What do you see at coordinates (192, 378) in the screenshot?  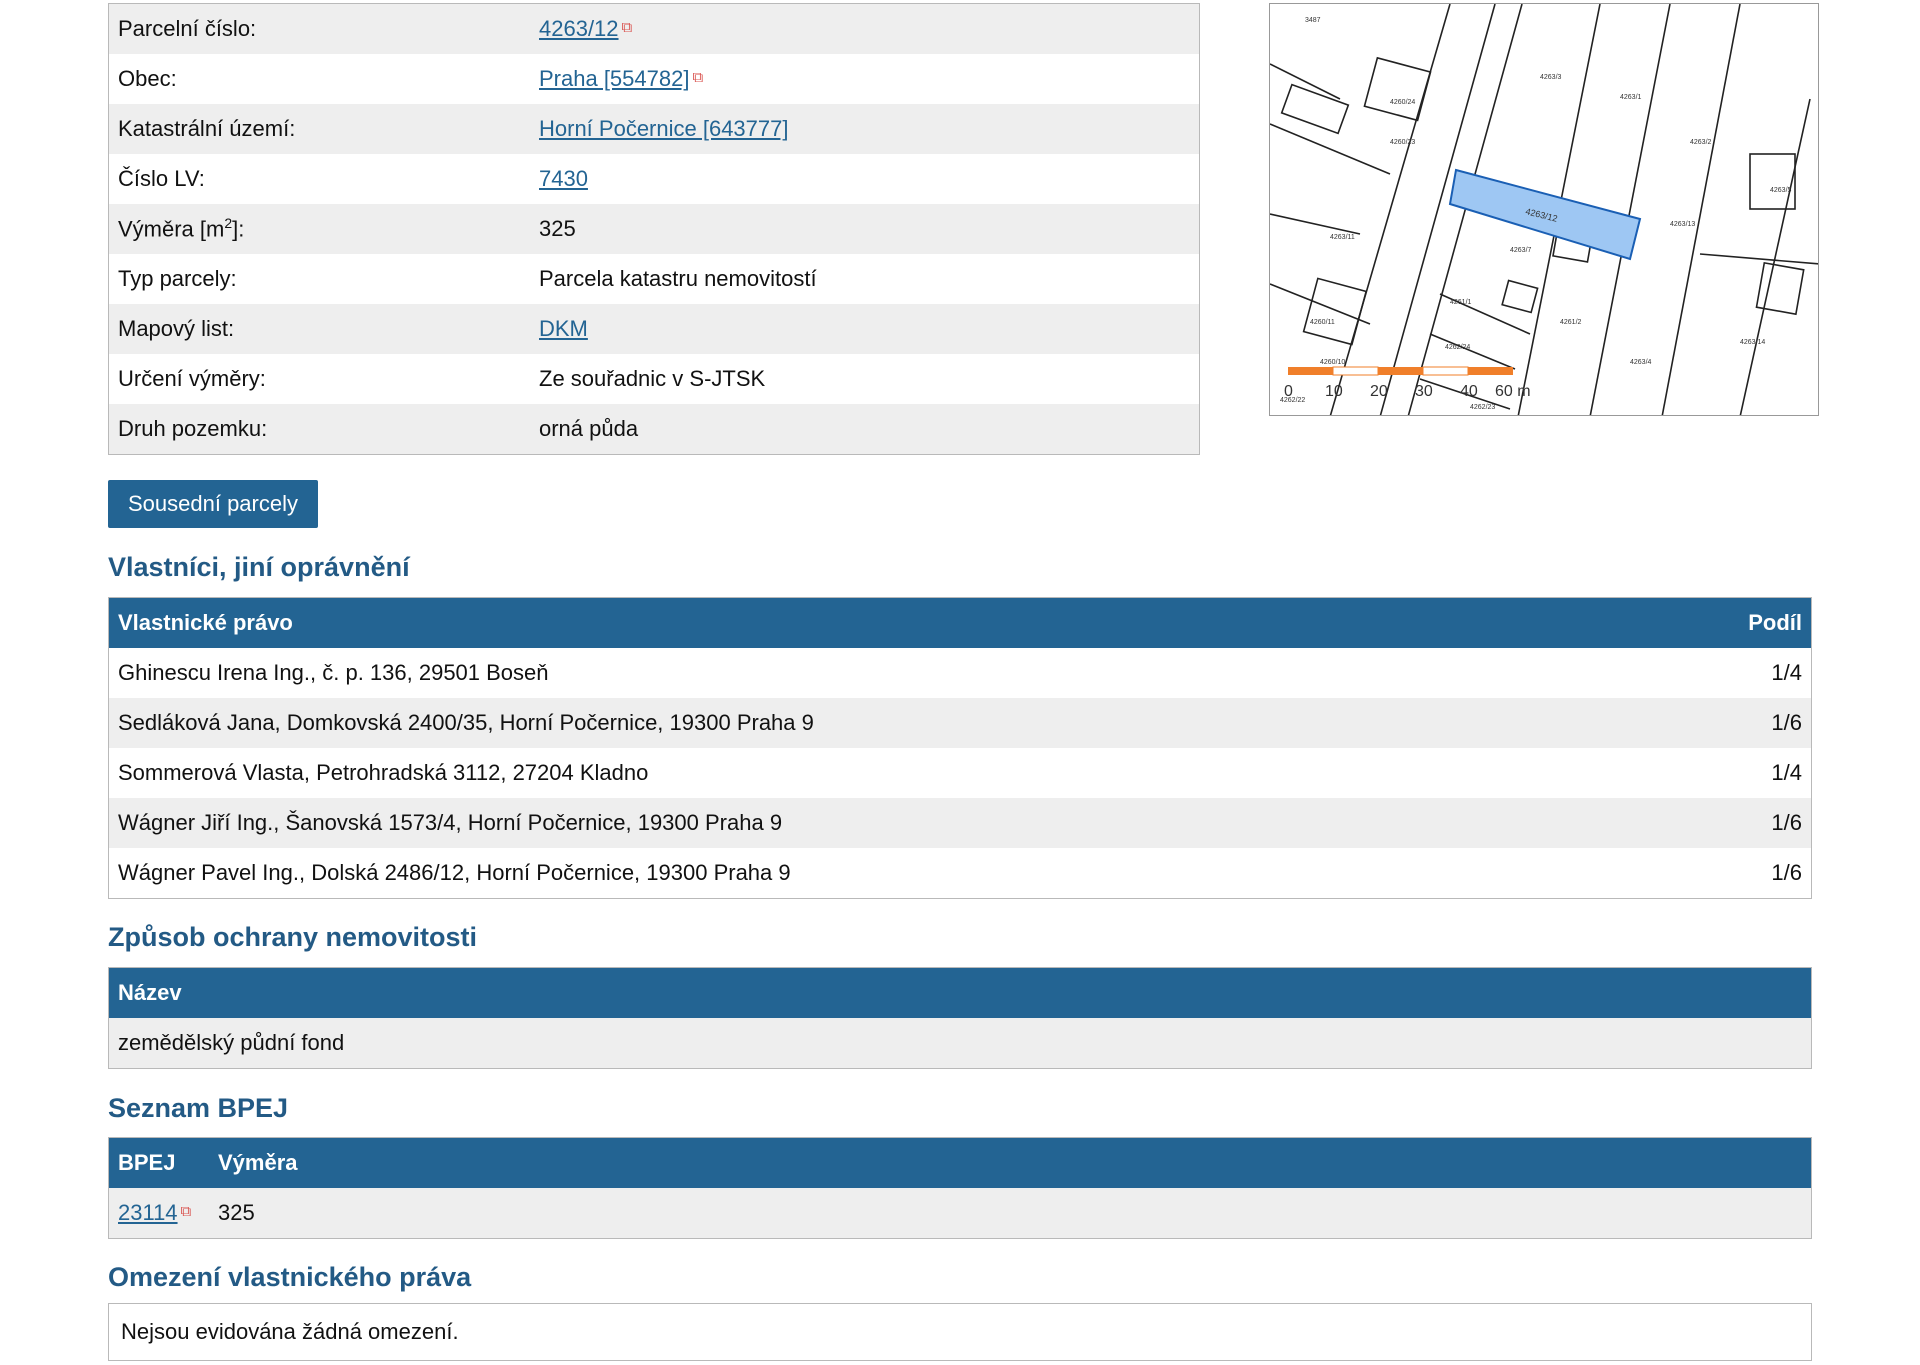 I see `area-method-label: Určení výměry:` at bounding box center [192, 378].